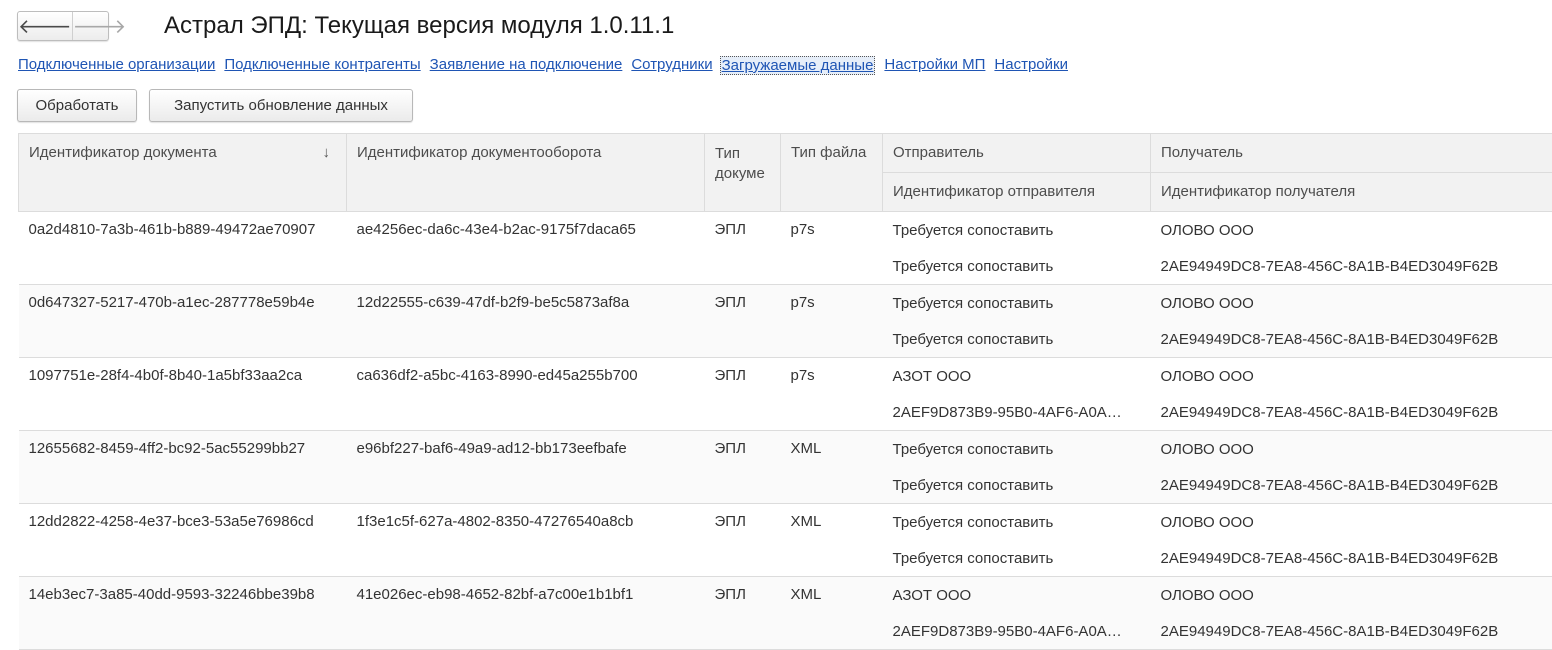 The image size is (1552, 650). Describe the element at coordinates (1031, 65) in the screenshot. I see `link-settings: Настройки` at that location.